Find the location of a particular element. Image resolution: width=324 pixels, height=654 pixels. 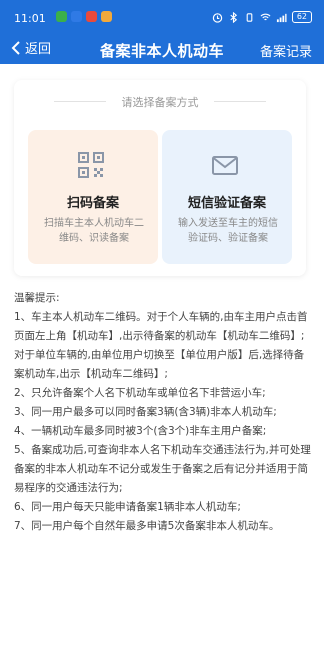

qr-option-desc: 扫描车主本人机动车二维码、识读备案 is located at coordinates (94, 231).